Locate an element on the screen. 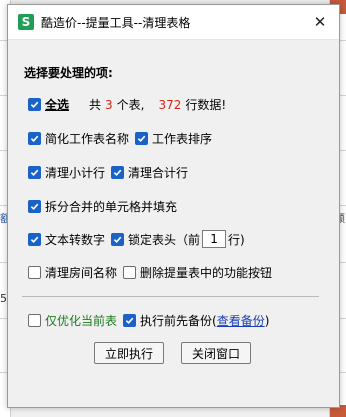 This screenshot has height=417, width=346. title-bar: S 酷造价--提量工具--清理表格 ✕ is located at coordinates (173, 22).